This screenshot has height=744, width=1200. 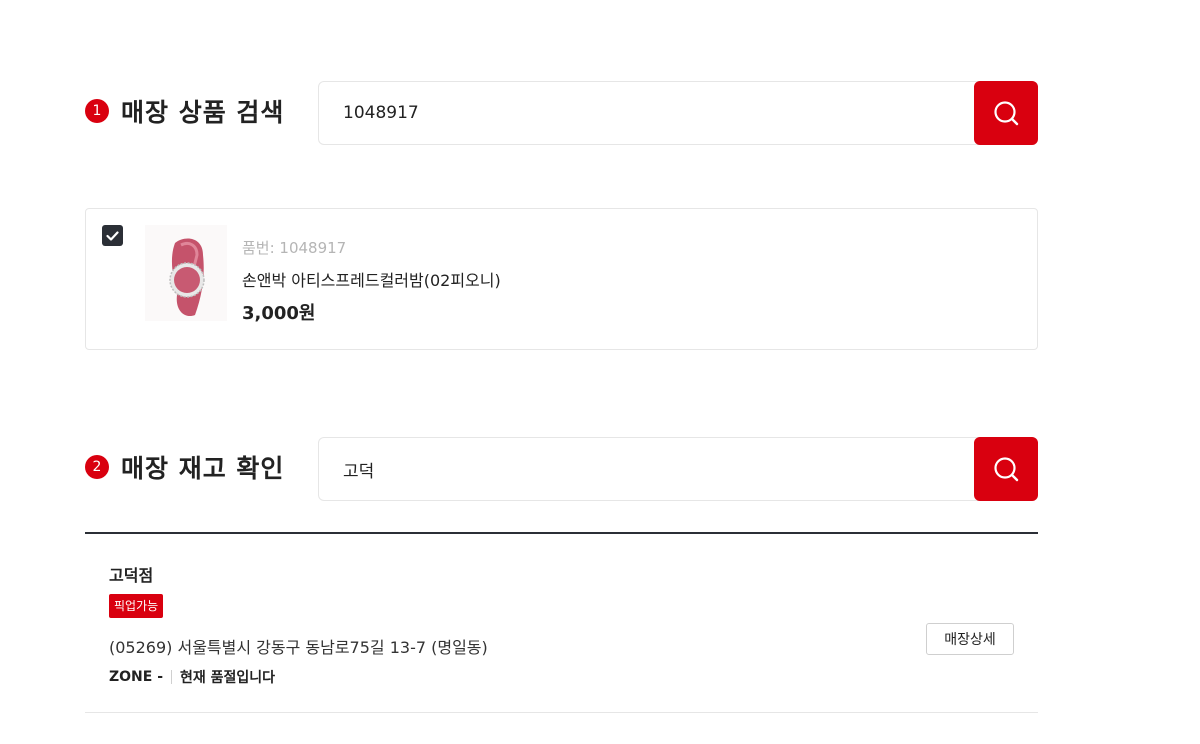 I want to click on check-icon, so click(x=112, y=235).